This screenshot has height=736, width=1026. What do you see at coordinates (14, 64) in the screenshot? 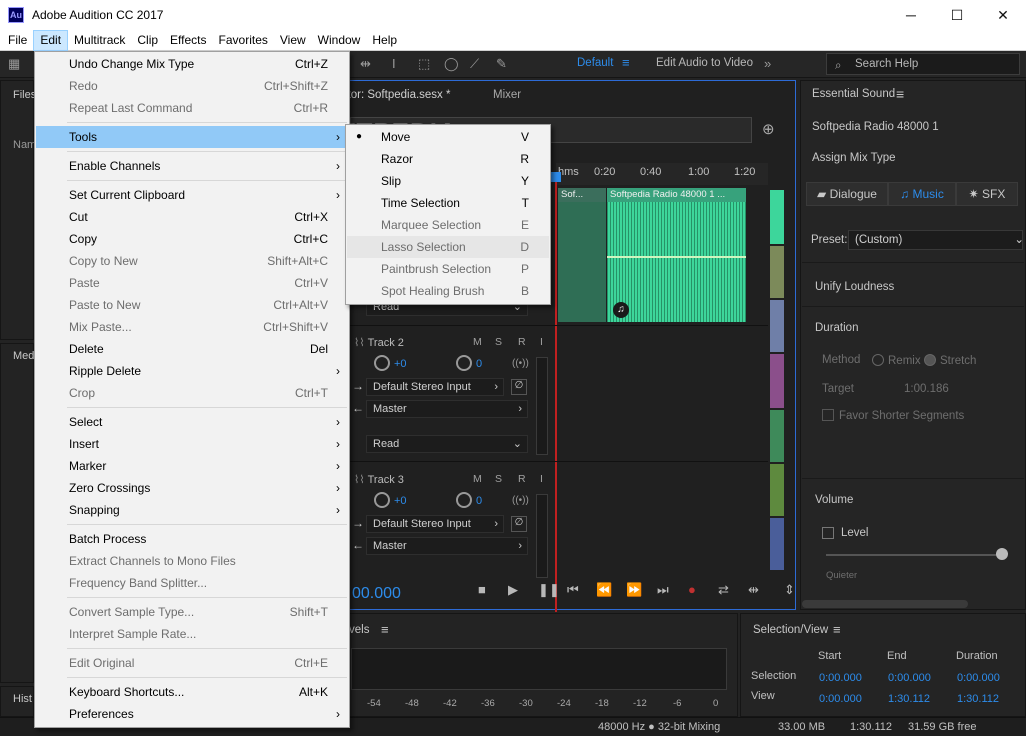
I see `grid-icon: ▦` at bounding box center [14, 64].